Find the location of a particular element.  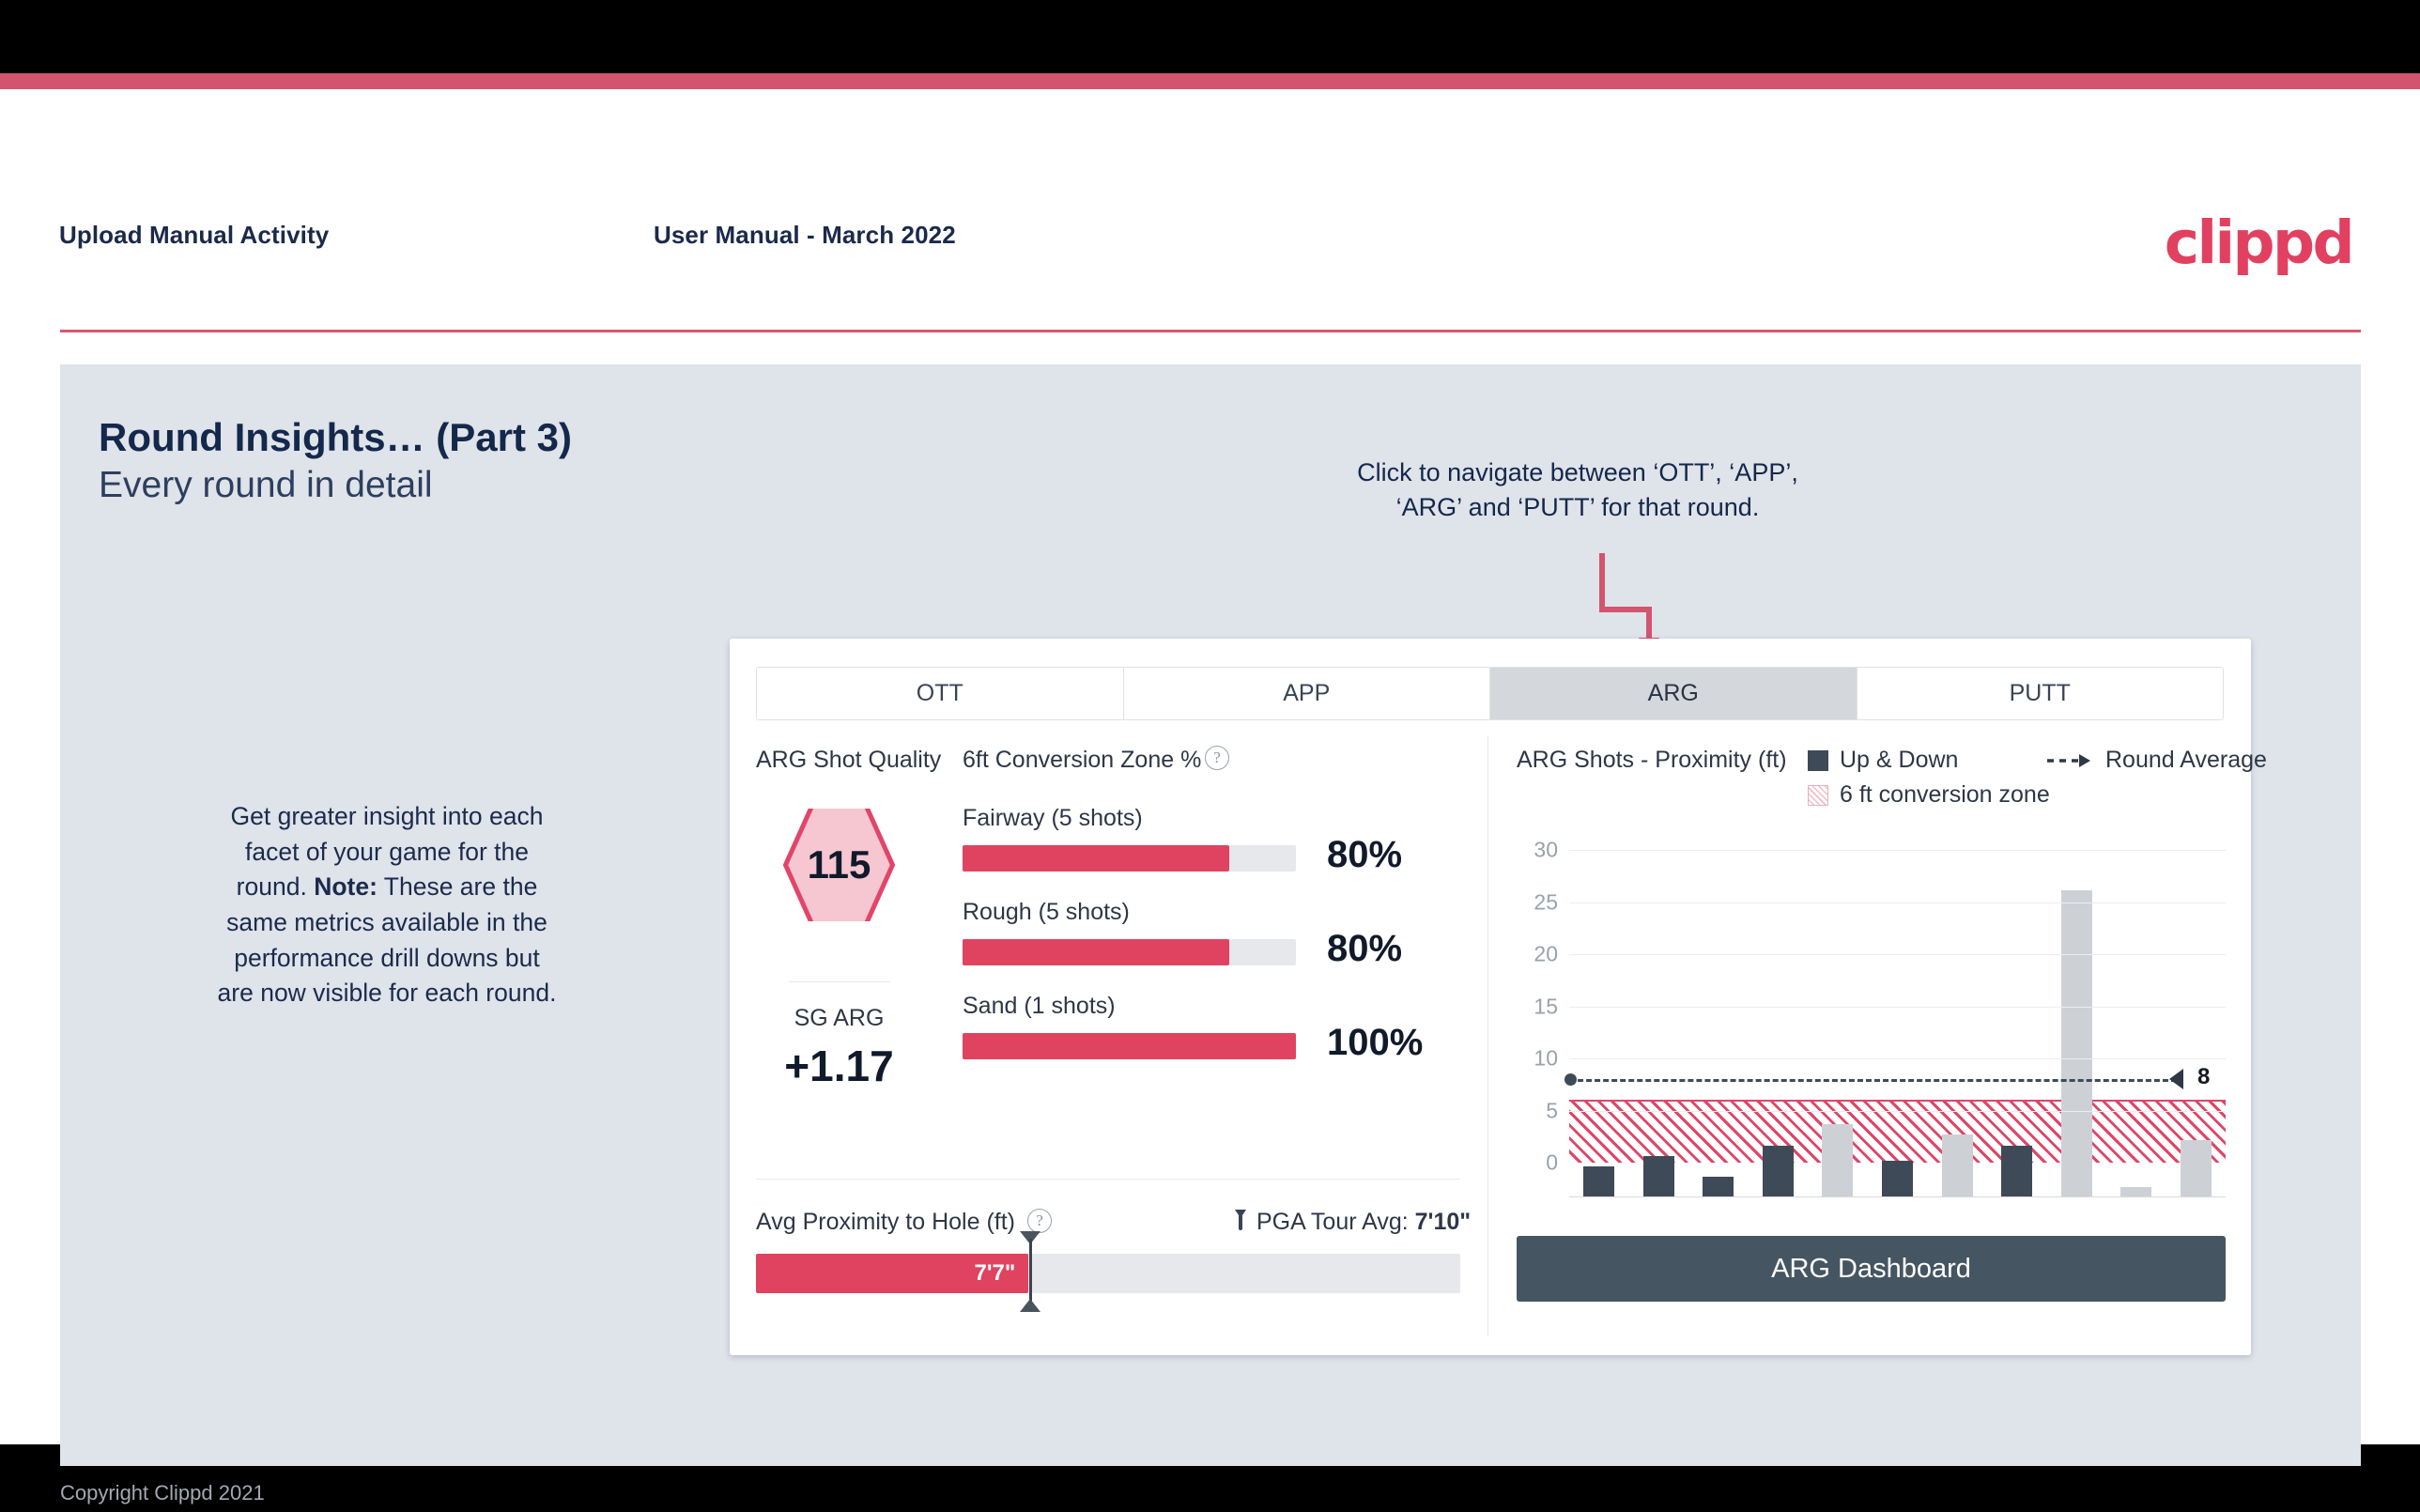

copyright-footer: Copyright Clippd 2021 is located at coordinates (162, 1493).